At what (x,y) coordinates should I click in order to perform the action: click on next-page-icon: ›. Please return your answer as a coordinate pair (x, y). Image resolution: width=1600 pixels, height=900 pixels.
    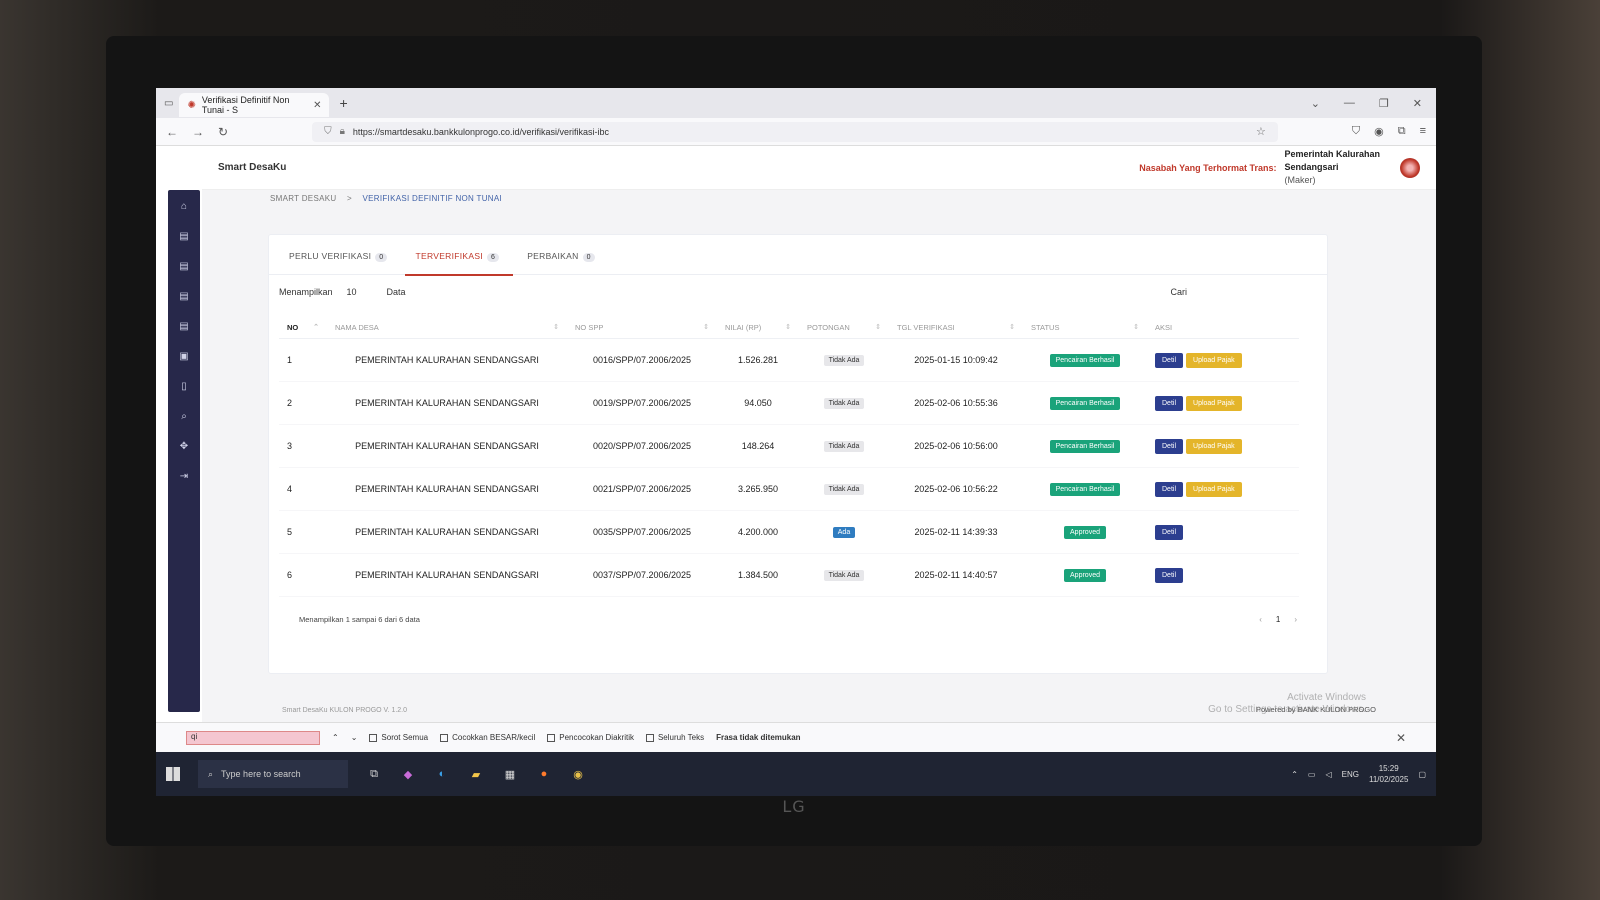
    Looking at the image, I should click on (1295, 619).